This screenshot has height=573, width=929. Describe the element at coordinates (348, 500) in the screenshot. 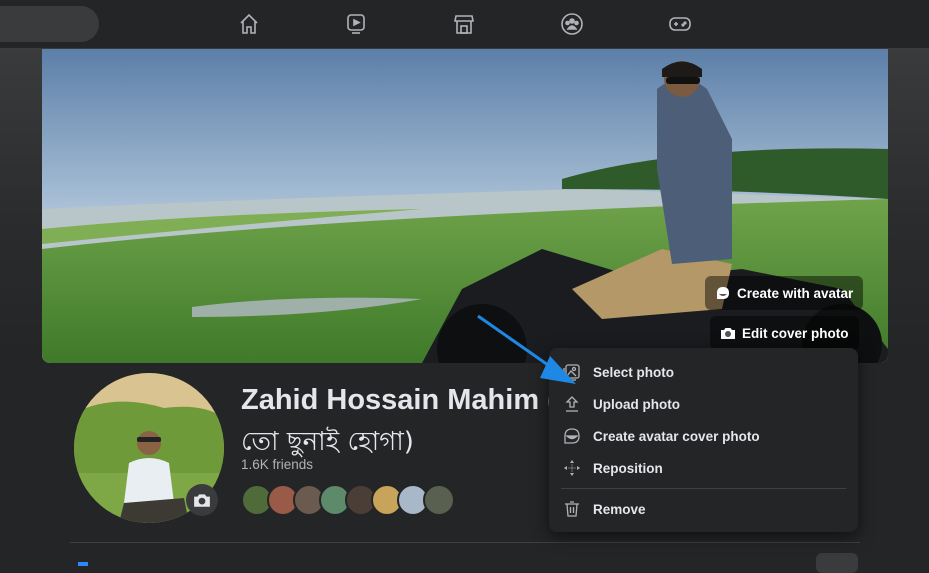

I see `friend-avatars` at that location.